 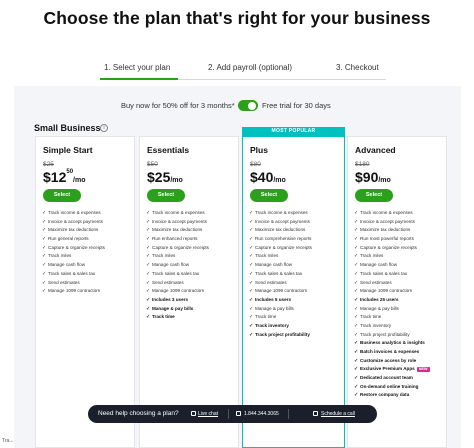 What do you see at coordinates (250, 67) in the screenshot?
I see `step-add-payroll: 2. Add payroll (optional)` at bounding box center [250, 67].